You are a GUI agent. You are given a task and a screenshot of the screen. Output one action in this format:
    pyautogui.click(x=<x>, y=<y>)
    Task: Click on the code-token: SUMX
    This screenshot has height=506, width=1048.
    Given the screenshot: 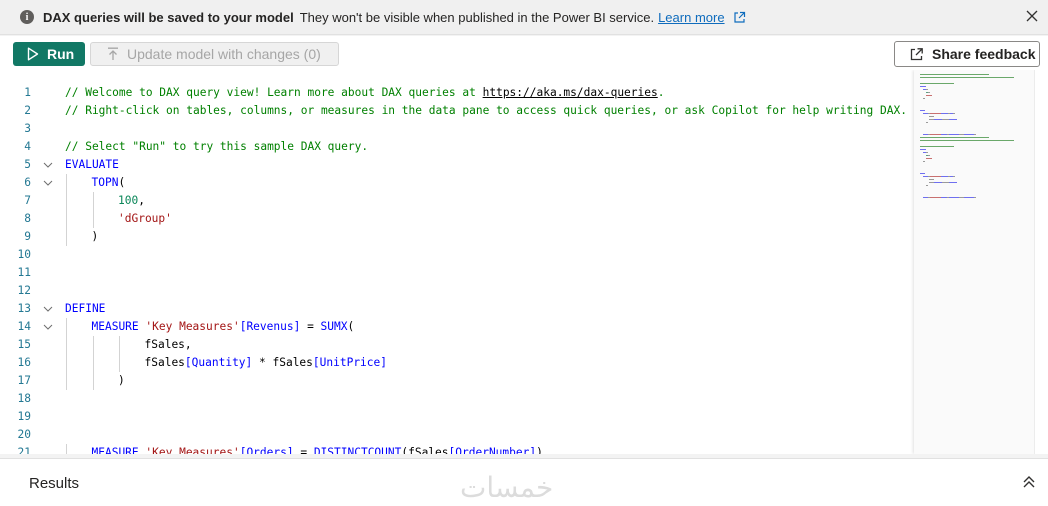 What is the action you would take?
    pyautogui.click(x=334, y=326)
    